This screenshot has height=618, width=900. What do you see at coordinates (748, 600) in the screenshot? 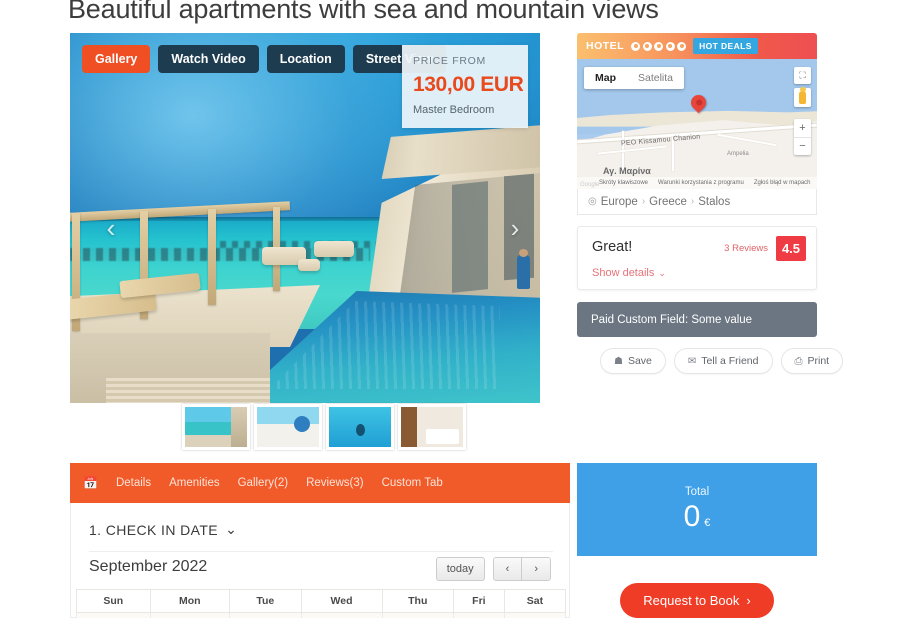
I see `chevron-right-icon: ›` at bounding box center [748, 600].